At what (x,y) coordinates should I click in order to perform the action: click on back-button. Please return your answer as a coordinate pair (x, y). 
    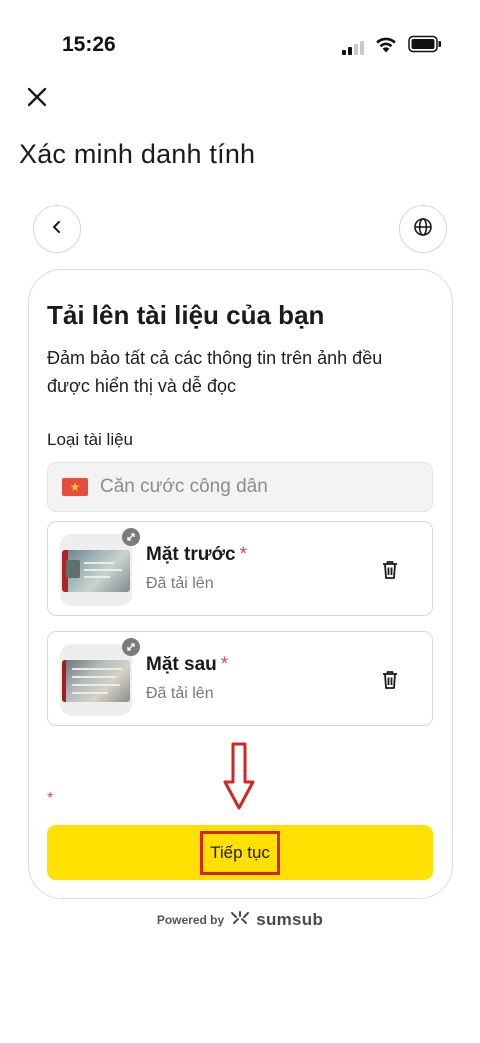
    Looking at the image, I should click on (57, 229).